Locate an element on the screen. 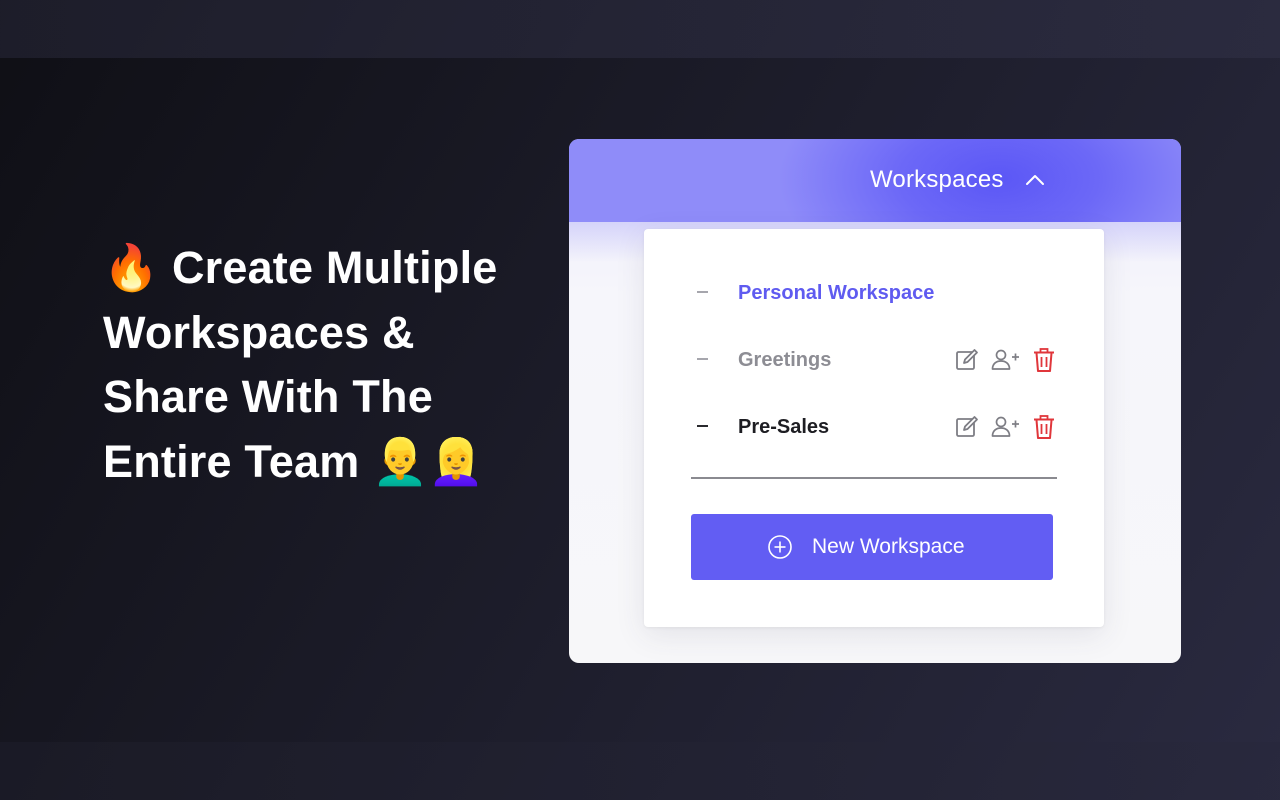 This screenshot has width=1280, height=800. new-workspace-button: New Workspace is located at coordinates (872, 547).